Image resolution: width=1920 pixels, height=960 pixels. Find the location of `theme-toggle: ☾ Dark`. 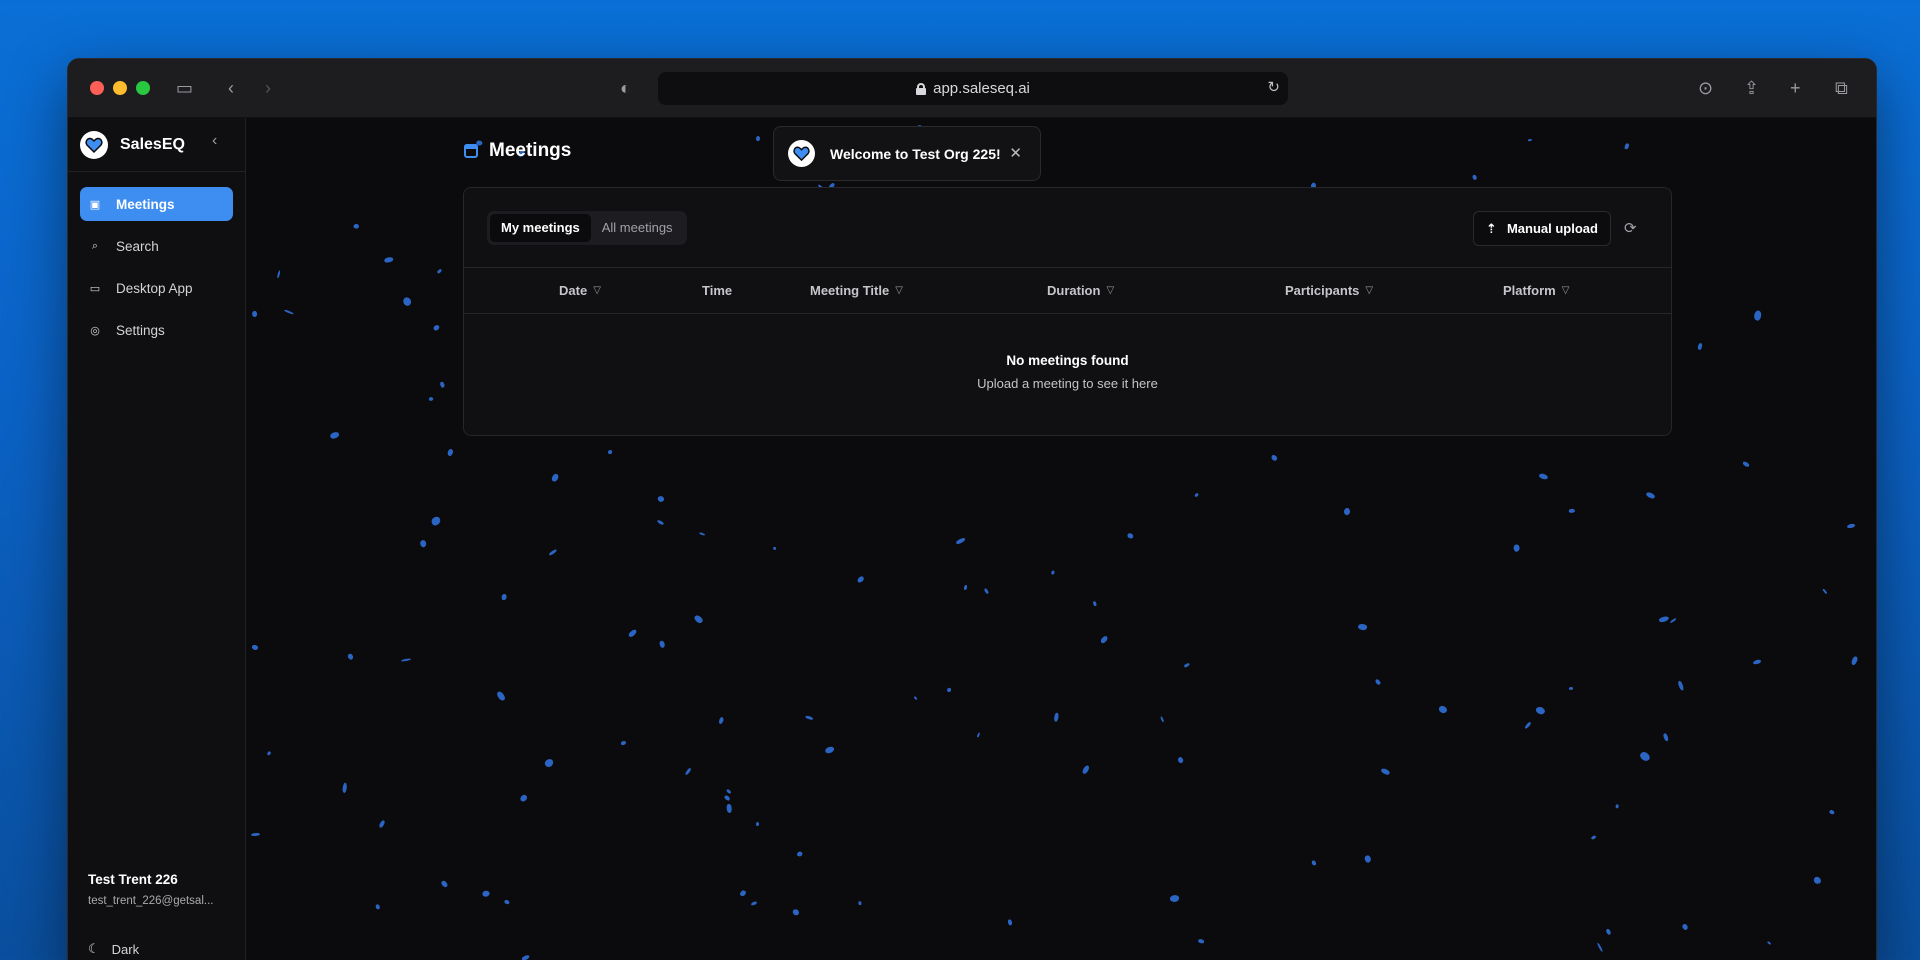

theme-toggle: ☾ Dark is located at coordinates (113, 949).